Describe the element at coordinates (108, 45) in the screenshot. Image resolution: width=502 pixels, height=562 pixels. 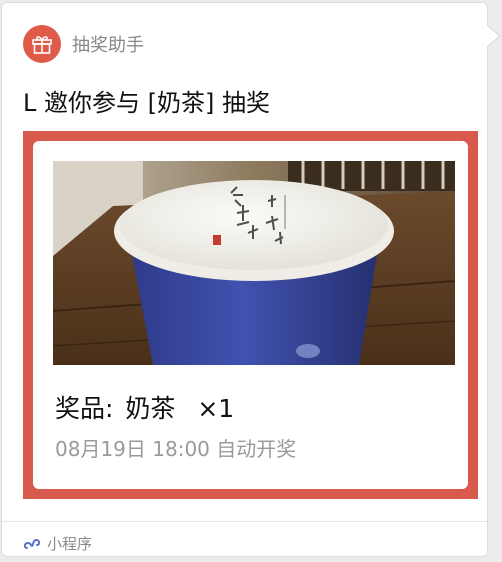
I see `app-name: 抽奖助手` at that location.